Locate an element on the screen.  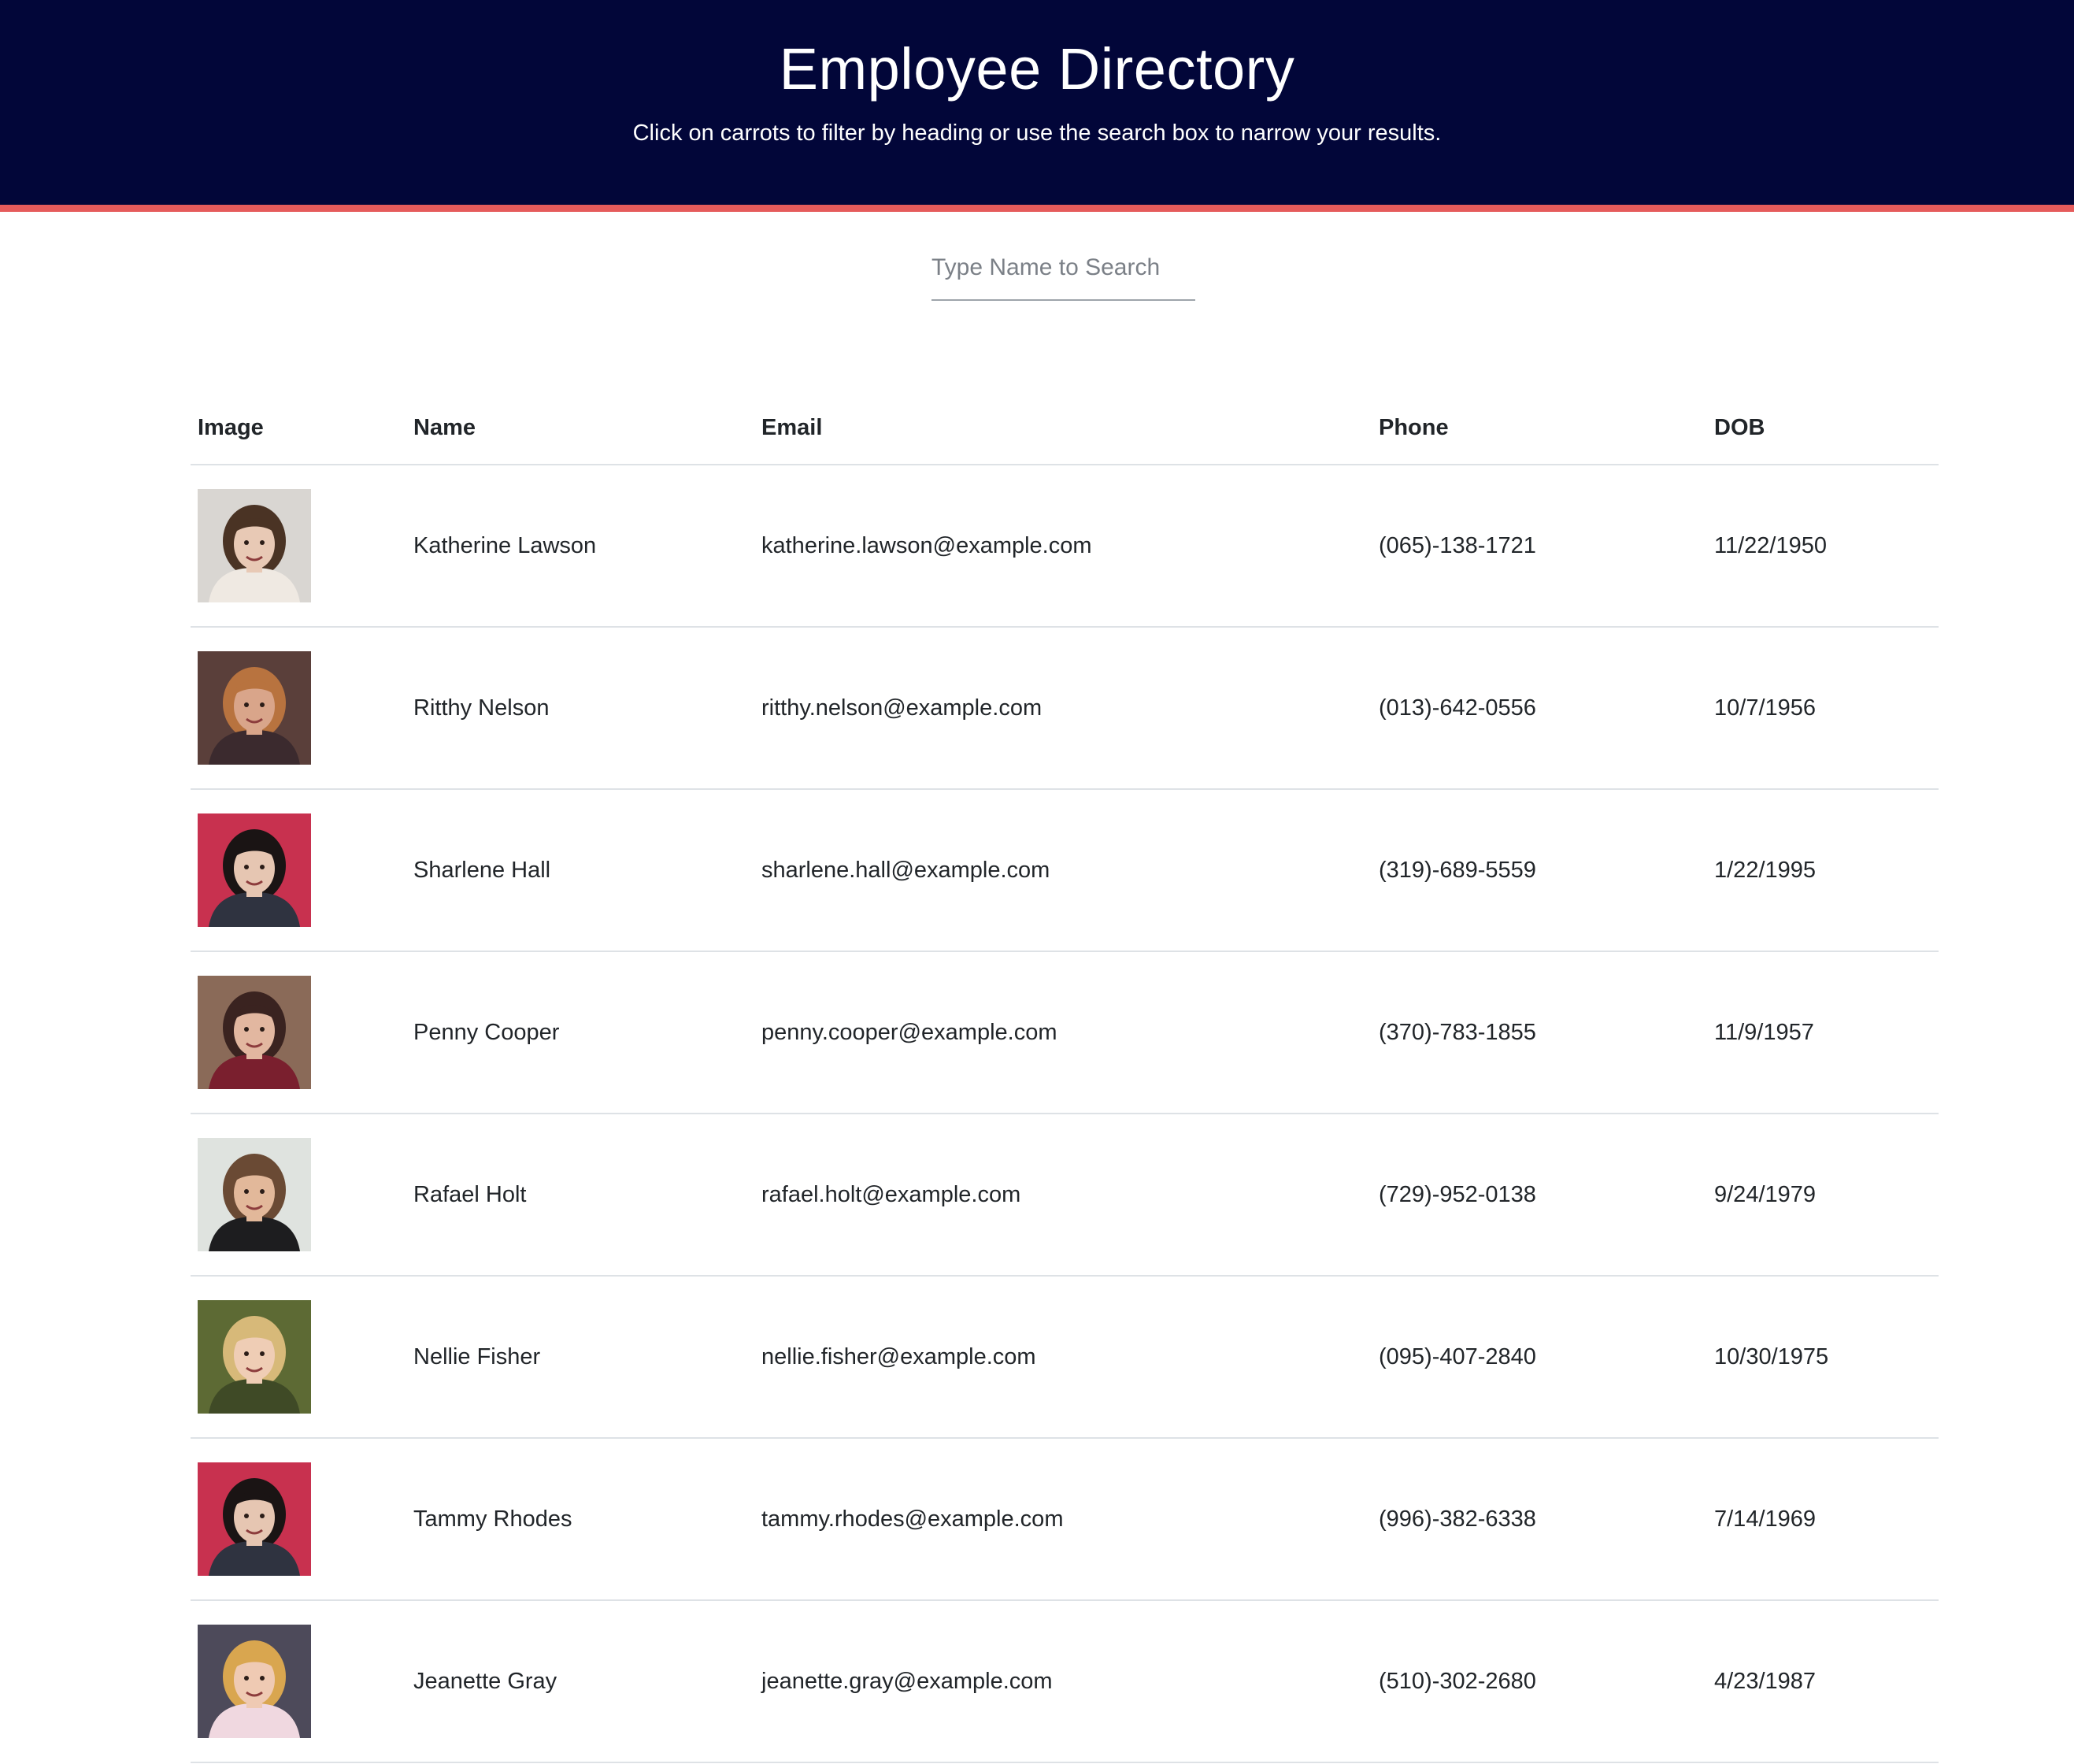
cell-dob: 11/9/1957 is located at coordinates (1823, 1032).